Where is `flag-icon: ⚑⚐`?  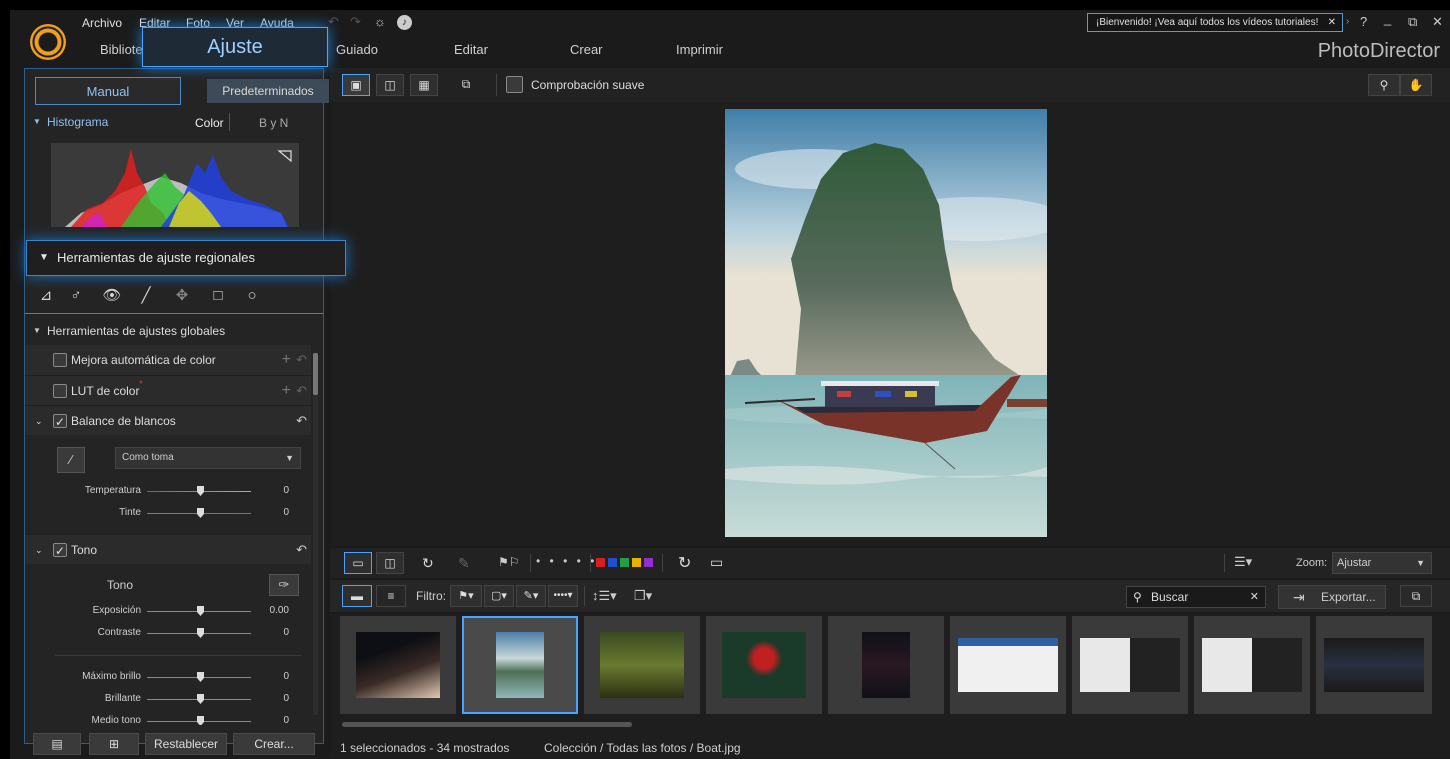 flag-icon: ⚑⚐ is located at coordinates (509, 562).